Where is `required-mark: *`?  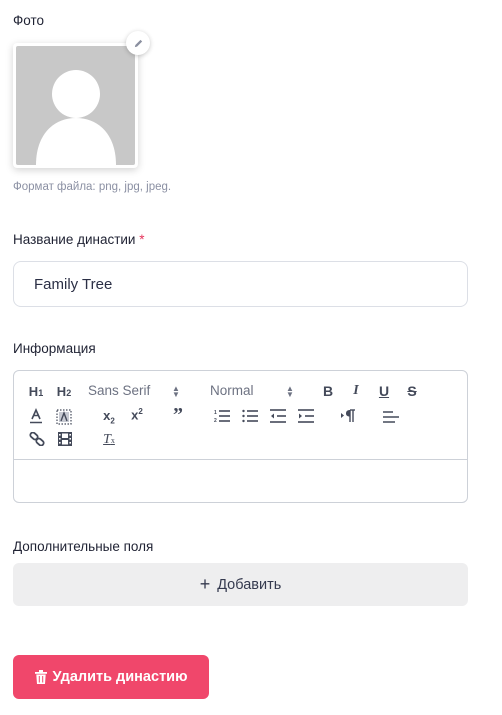
required-mark: * is located at coordinates (142, 239).